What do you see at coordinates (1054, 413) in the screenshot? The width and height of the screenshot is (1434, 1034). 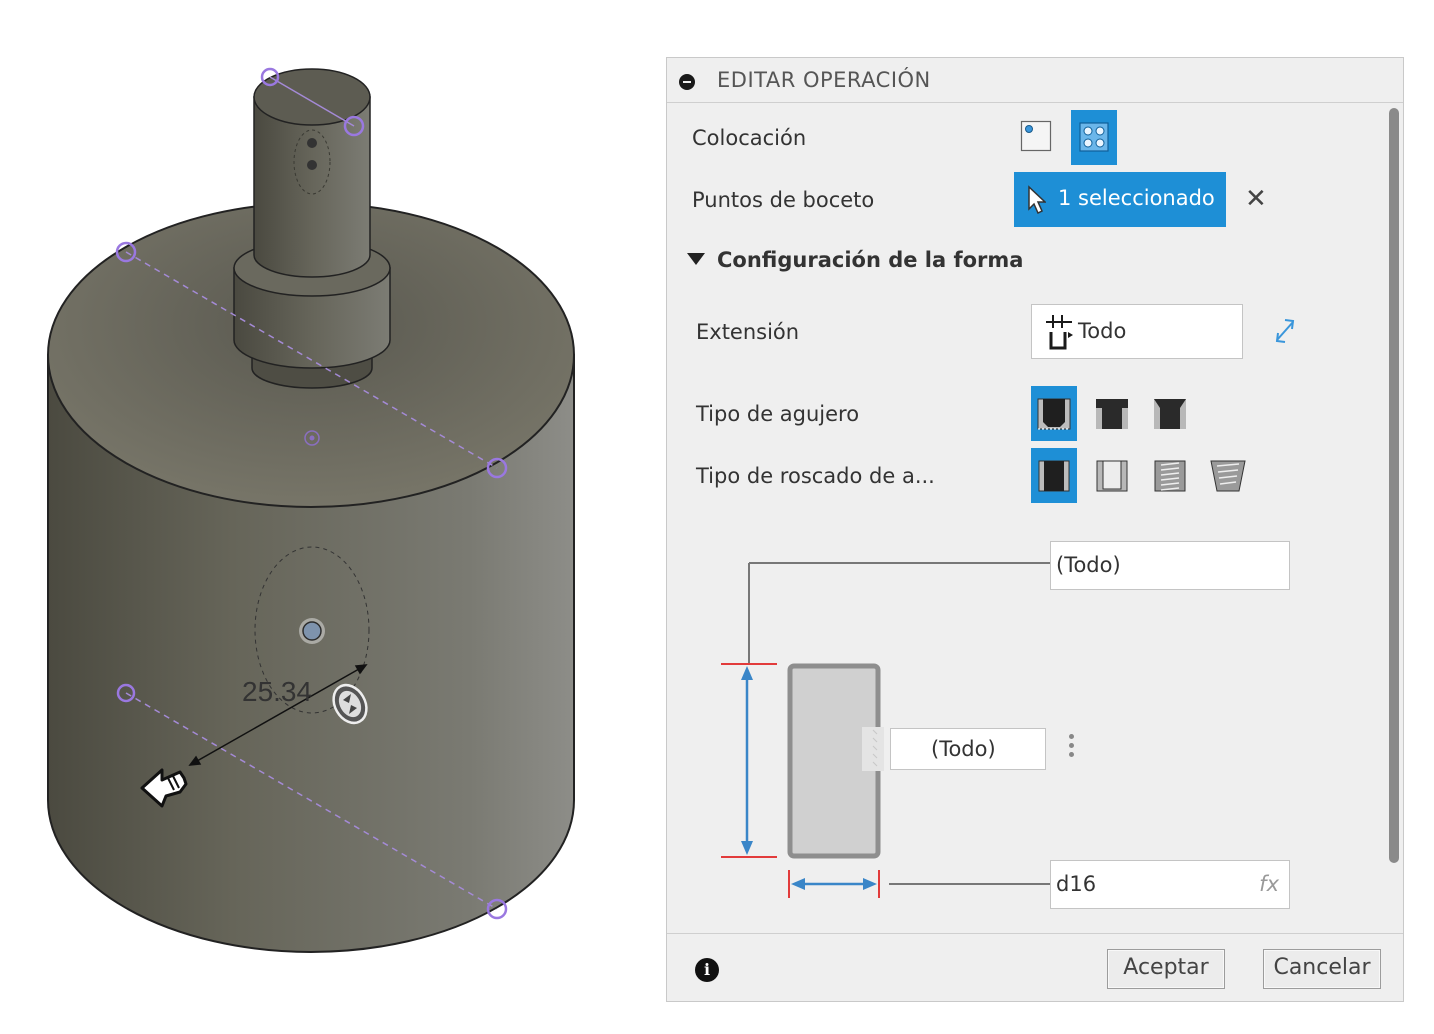 I see `simple-hole-icon` at bounding box center [1054, 413].